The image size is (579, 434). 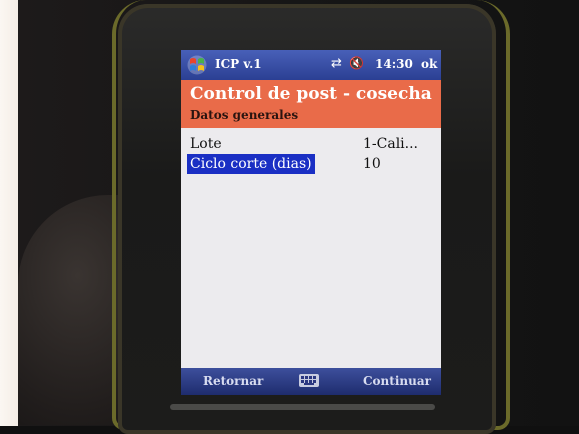 What do you see at coordinates (244, 115) in the screenshot?
I see `section-subtitle: Datos generales` at bounding box center [244, 115].